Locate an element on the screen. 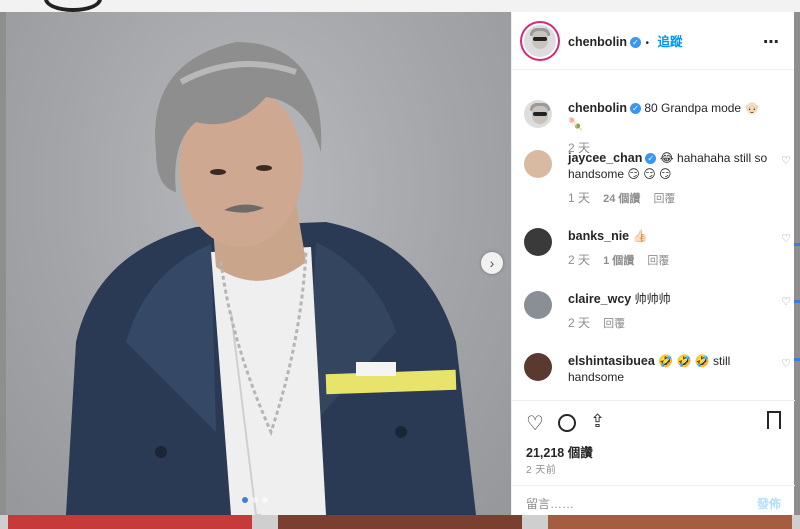 This screenshot has width=800, height=529. comment-username: claire_wcy is located at coordinates (599, 299).